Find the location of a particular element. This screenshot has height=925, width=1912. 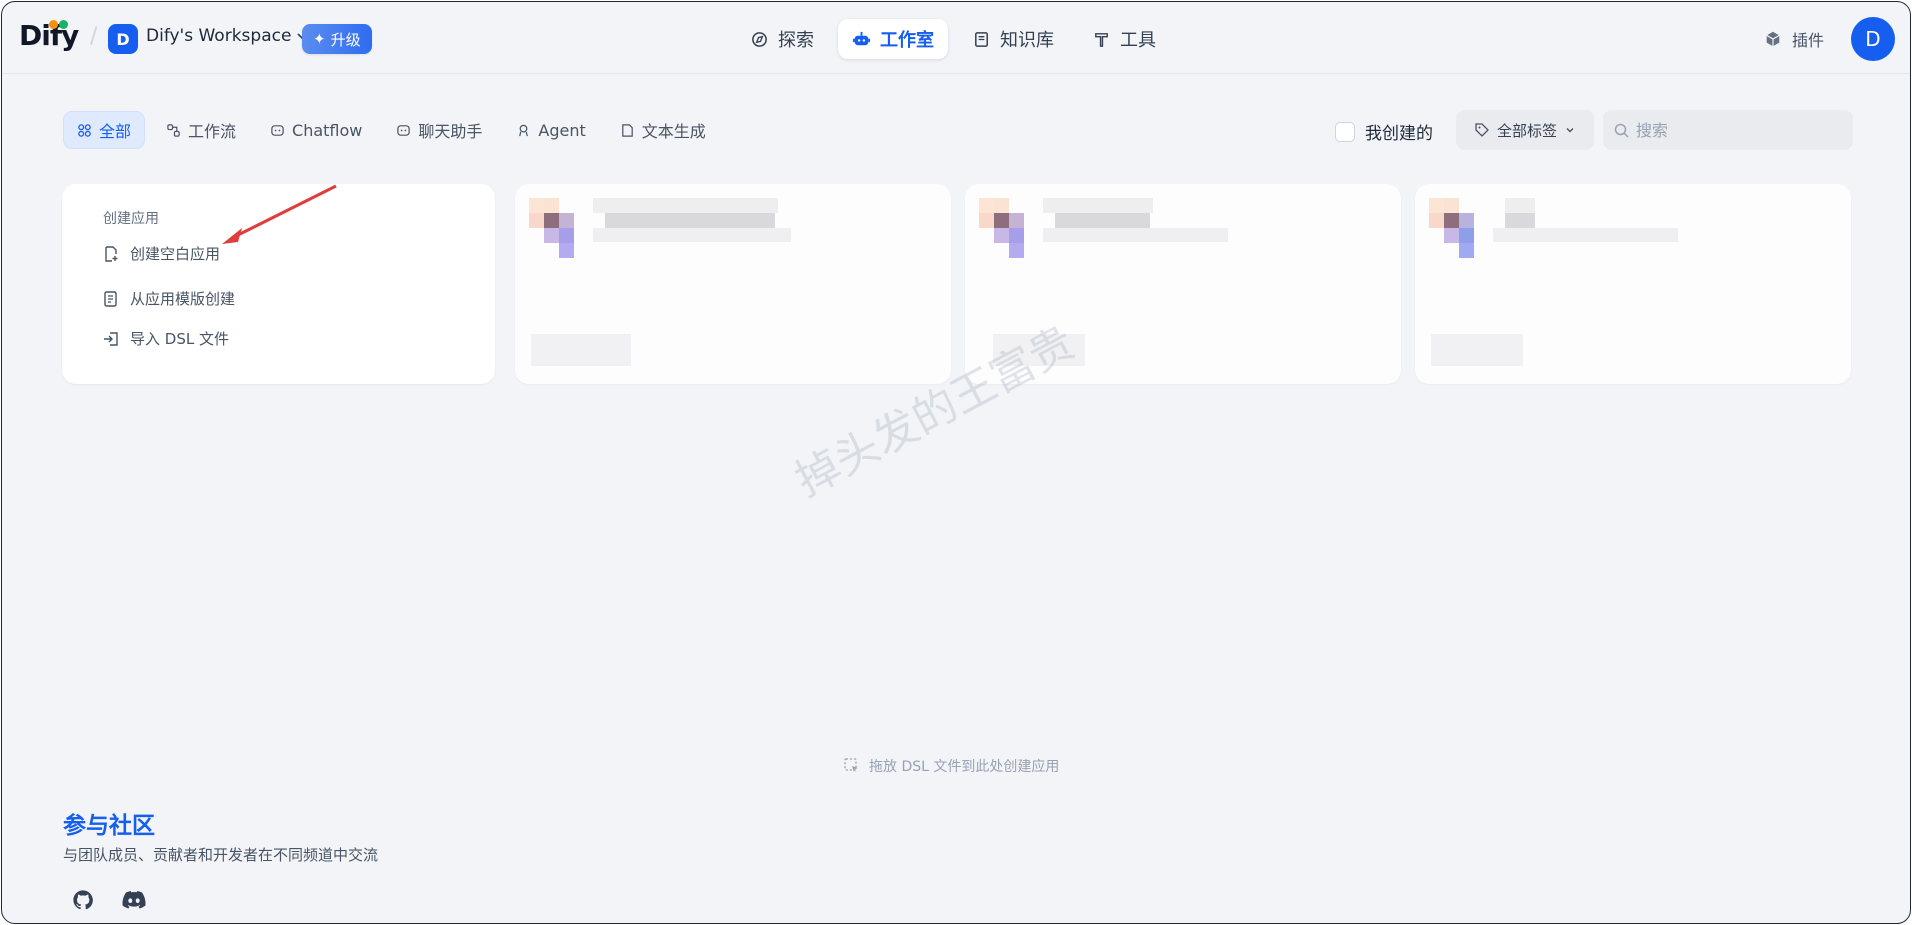

github-link is located at coordinates (83, 900).